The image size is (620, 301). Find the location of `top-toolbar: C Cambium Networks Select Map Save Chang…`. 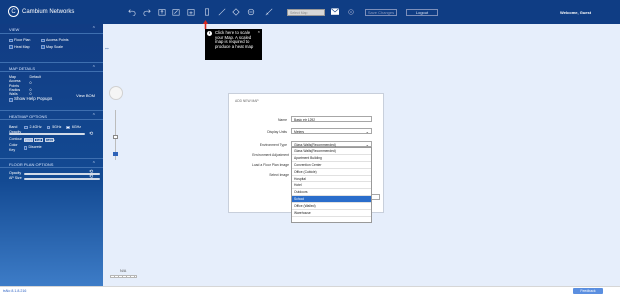

top-toolbar: C Cambium Networks Select Map Save Chang… is located at coordinates (310, 12).